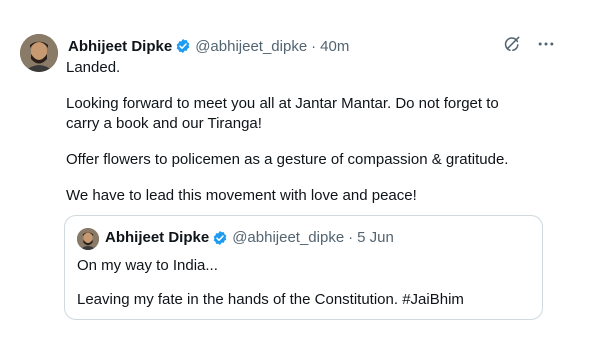 The height and width of the screenshot is (361, 616). I want to click on quoted-author-name: Abhijeet Dipke, so click(157, 237).